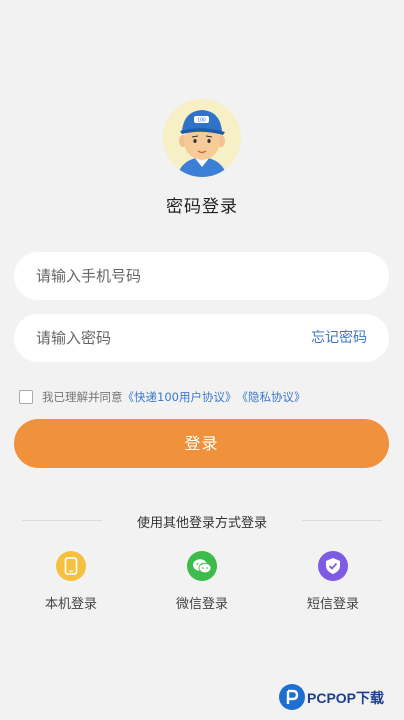 This screenshot has width=404, height=720. I want to click on sms-login-option: 短信登录, so click(333, 581).